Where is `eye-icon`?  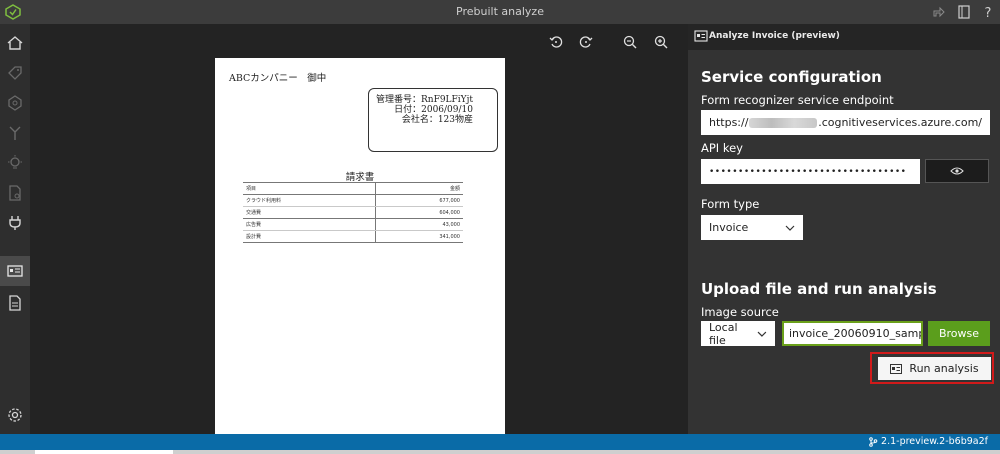
eye-icon is located at coordinates (957, 171).